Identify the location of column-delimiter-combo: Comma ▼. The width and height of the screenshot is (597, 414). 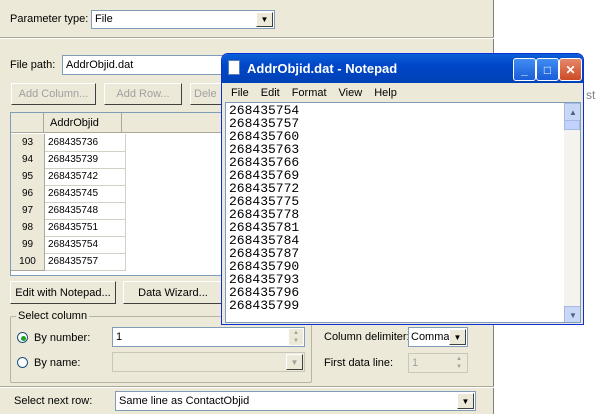
(438, 337).